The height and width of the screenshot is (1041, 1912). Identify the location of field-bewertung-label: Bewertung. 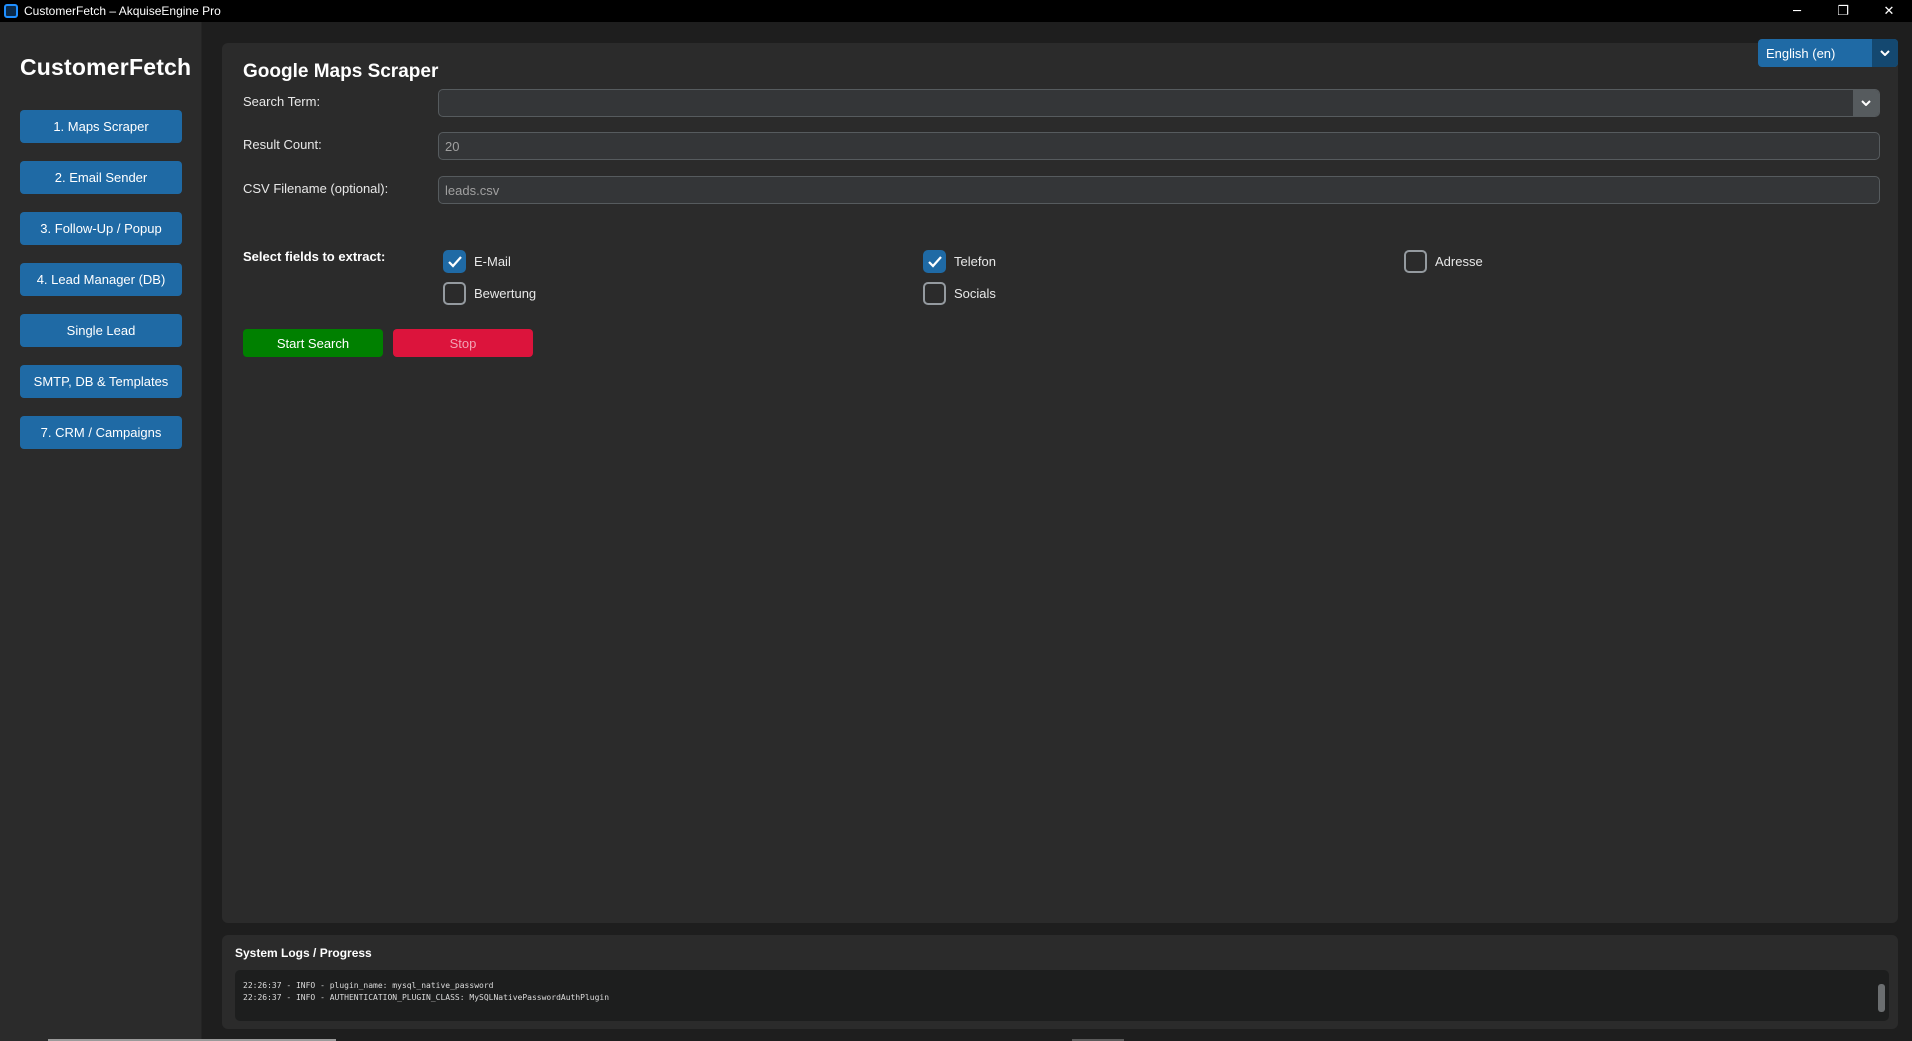
(505, 293).